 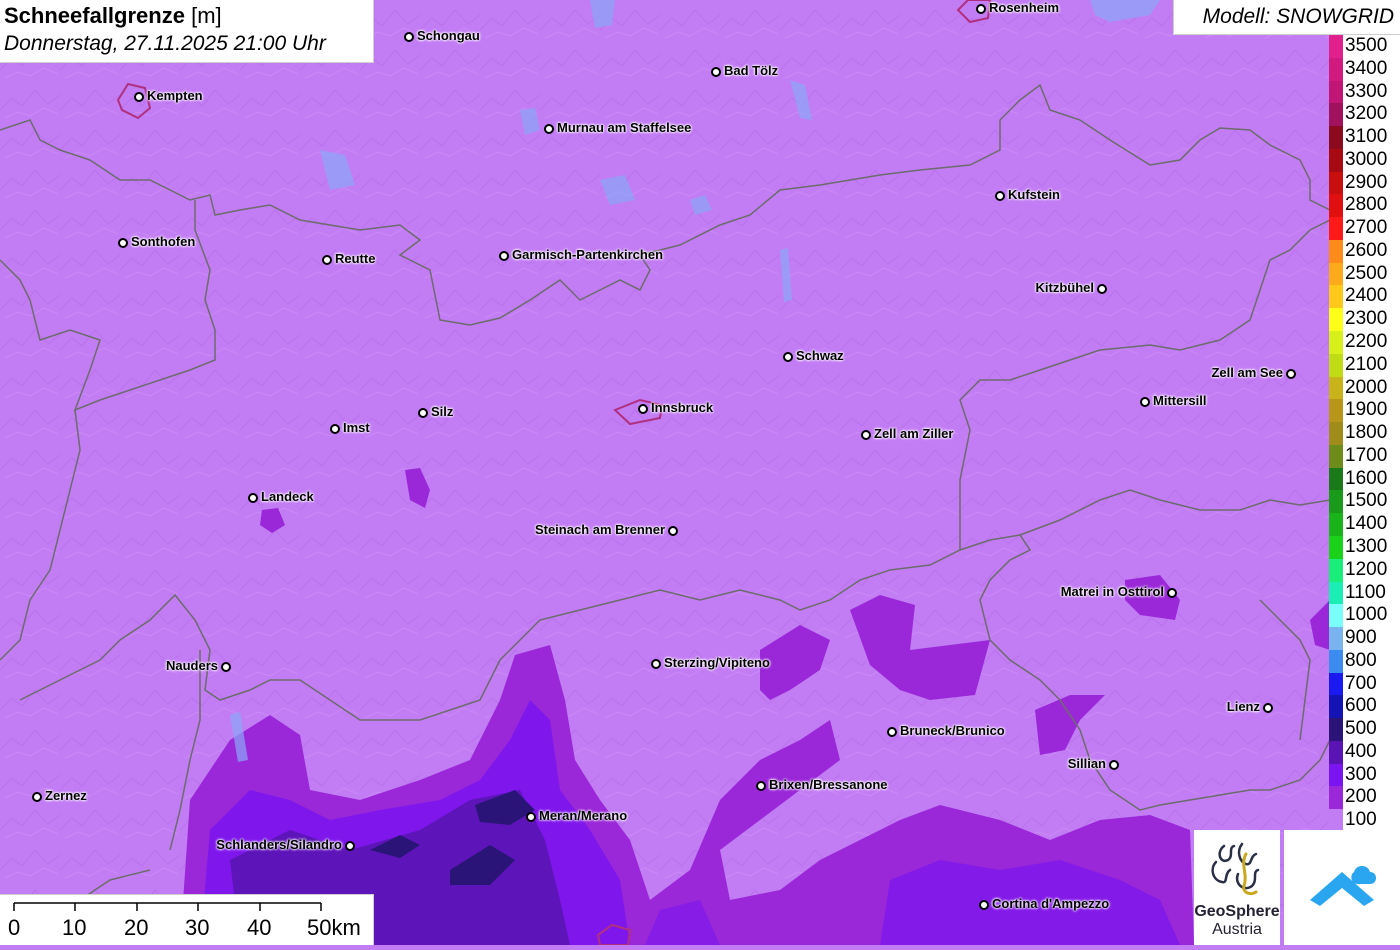 I want to click on city-label: Rosenheim, so click(x=1024, y=7).